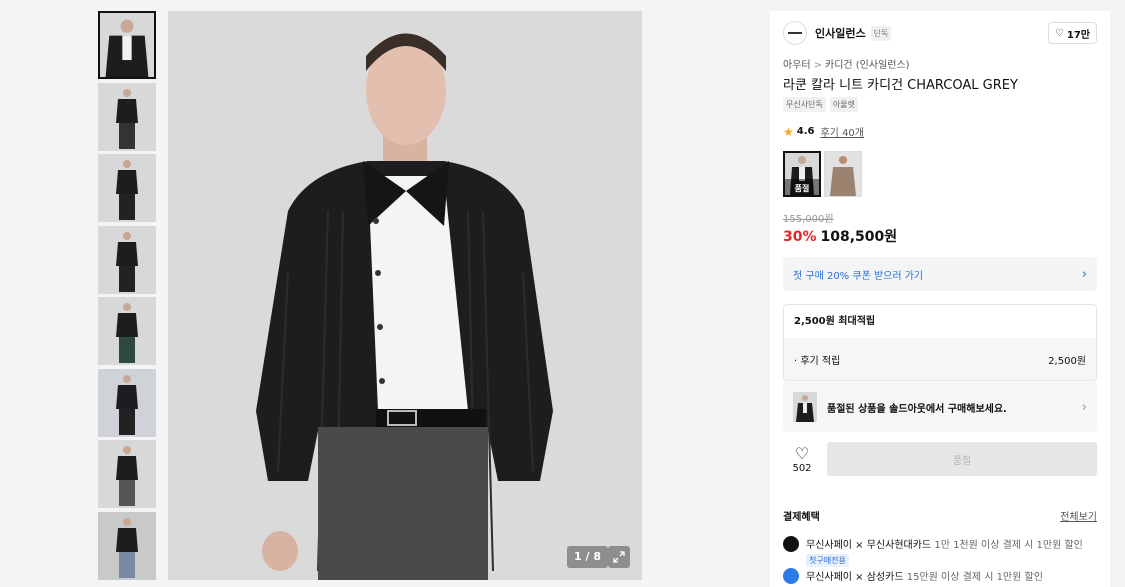 The image size is (1125, 587). I want to click on rating-value: 4.6, so click(805, 131).